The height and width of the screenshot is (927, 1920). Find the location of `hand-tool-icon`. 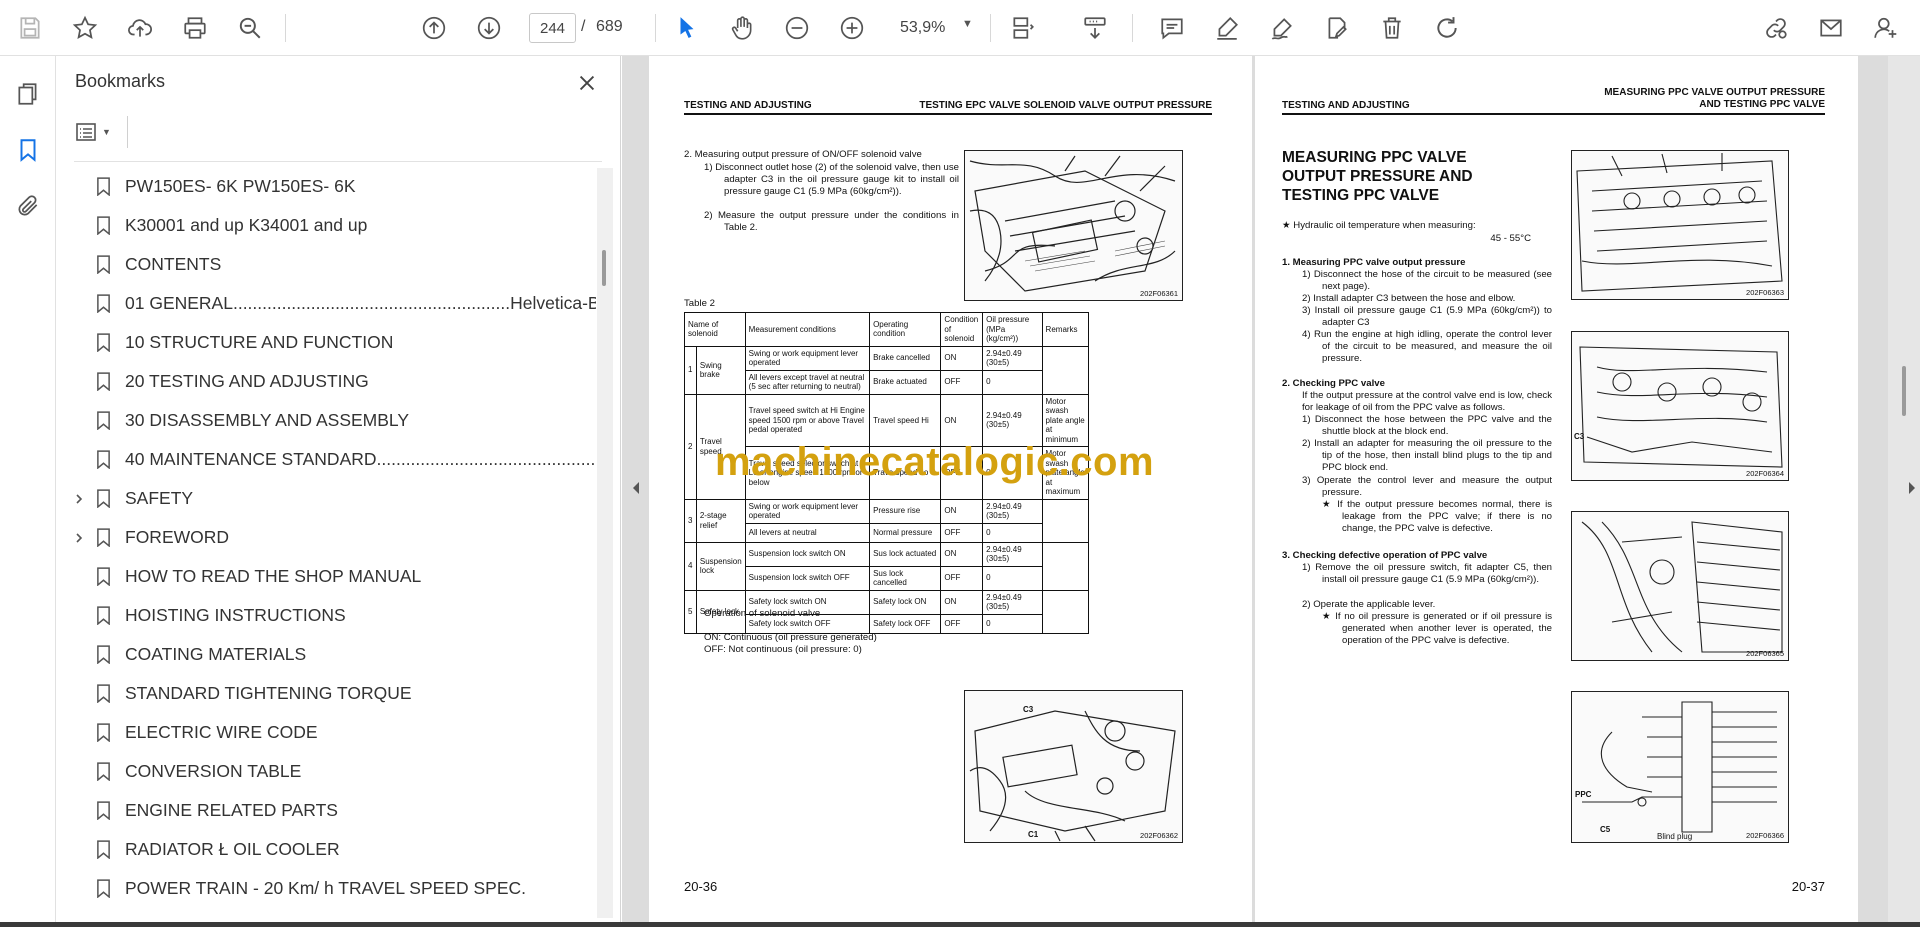

hand-tool-icon is located at coordinates (742, 28).